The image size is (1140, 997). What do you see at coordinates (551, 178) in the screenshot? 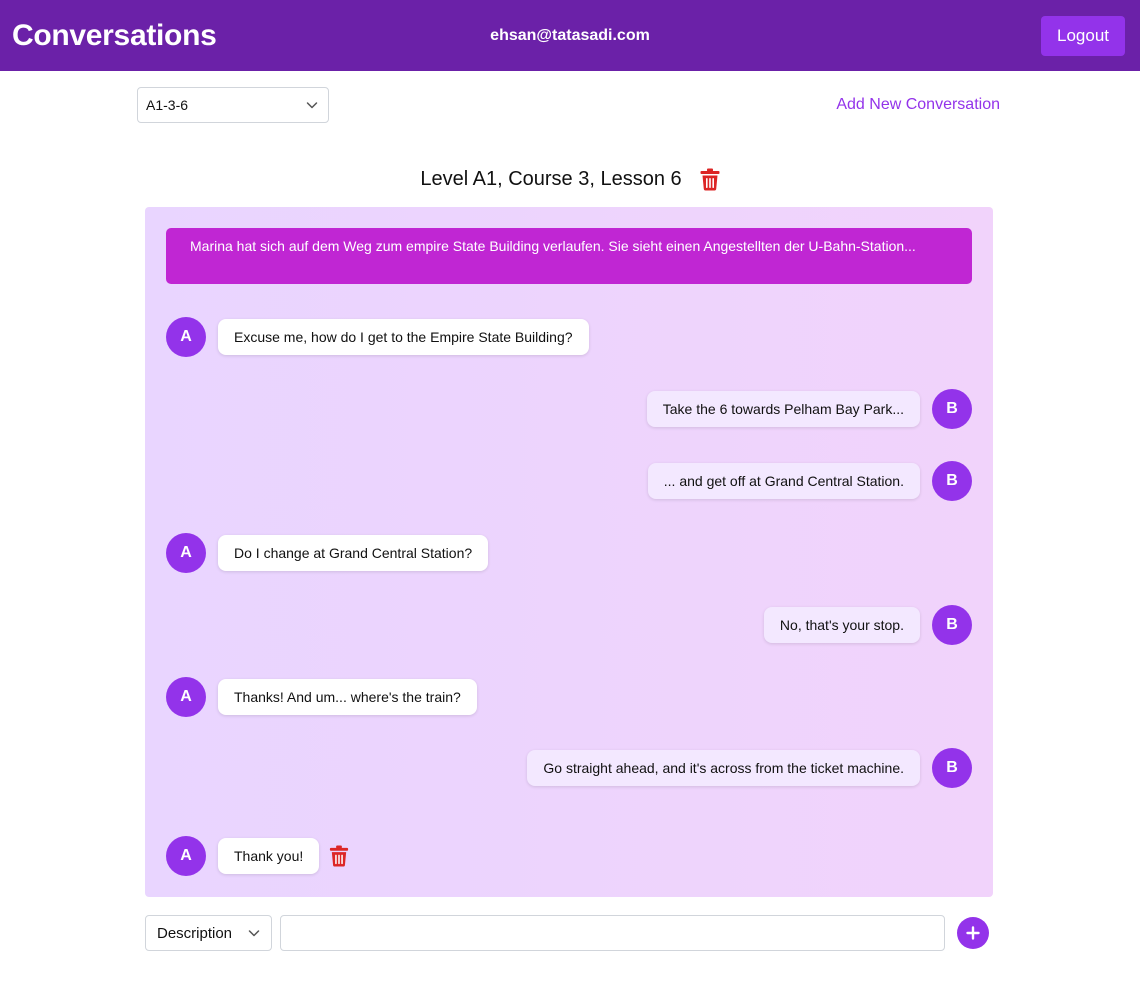
I see `lesson-title: Level A1, Course 3, Lesson 6` at bounding box center [551, 178].